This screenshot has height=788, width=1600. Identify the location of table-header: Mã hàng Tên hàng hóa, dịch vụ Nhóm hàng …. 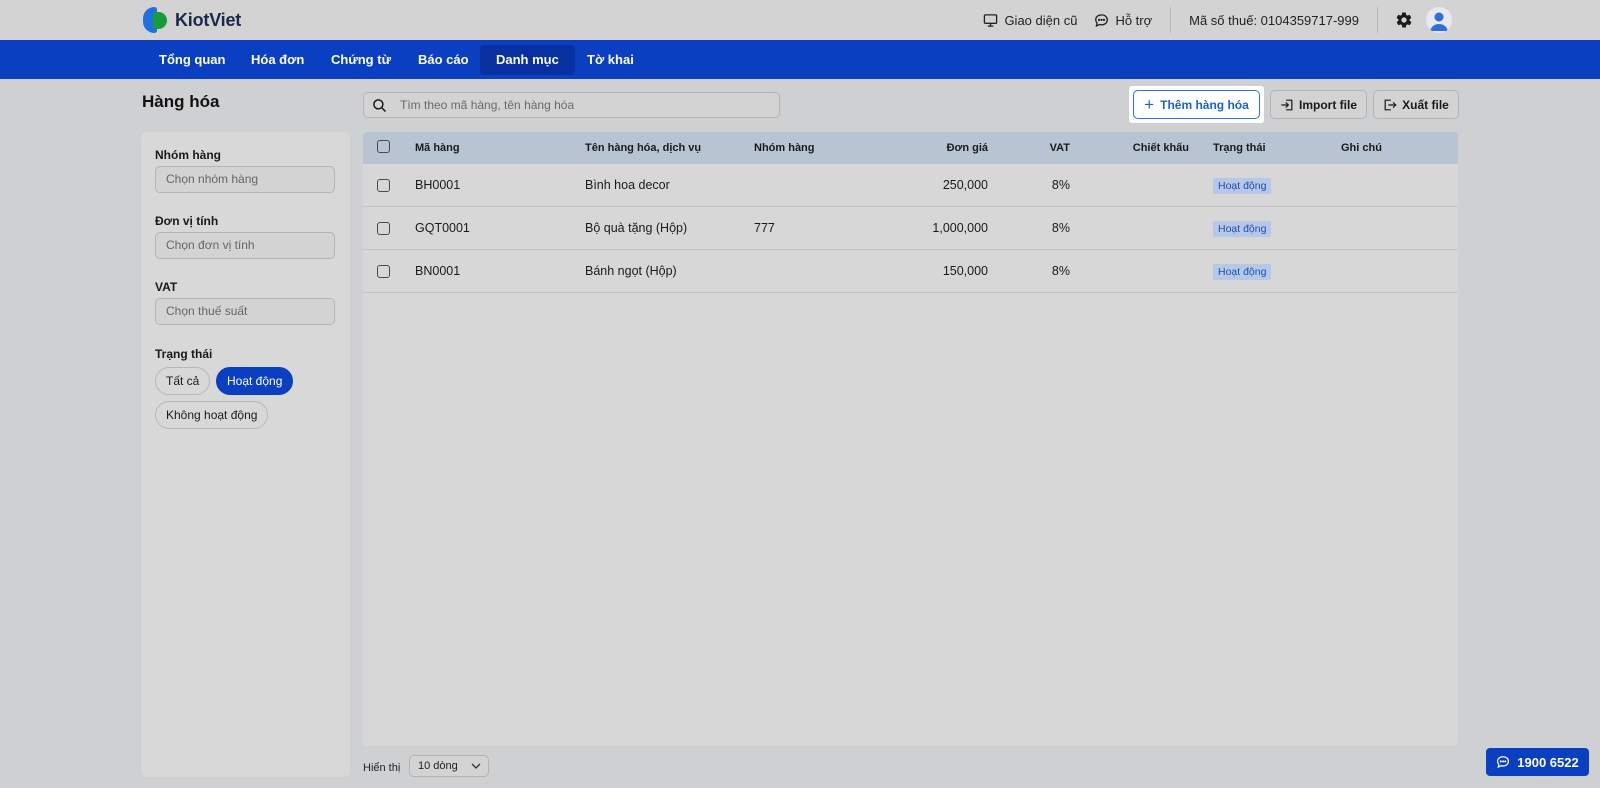
(910, 148).